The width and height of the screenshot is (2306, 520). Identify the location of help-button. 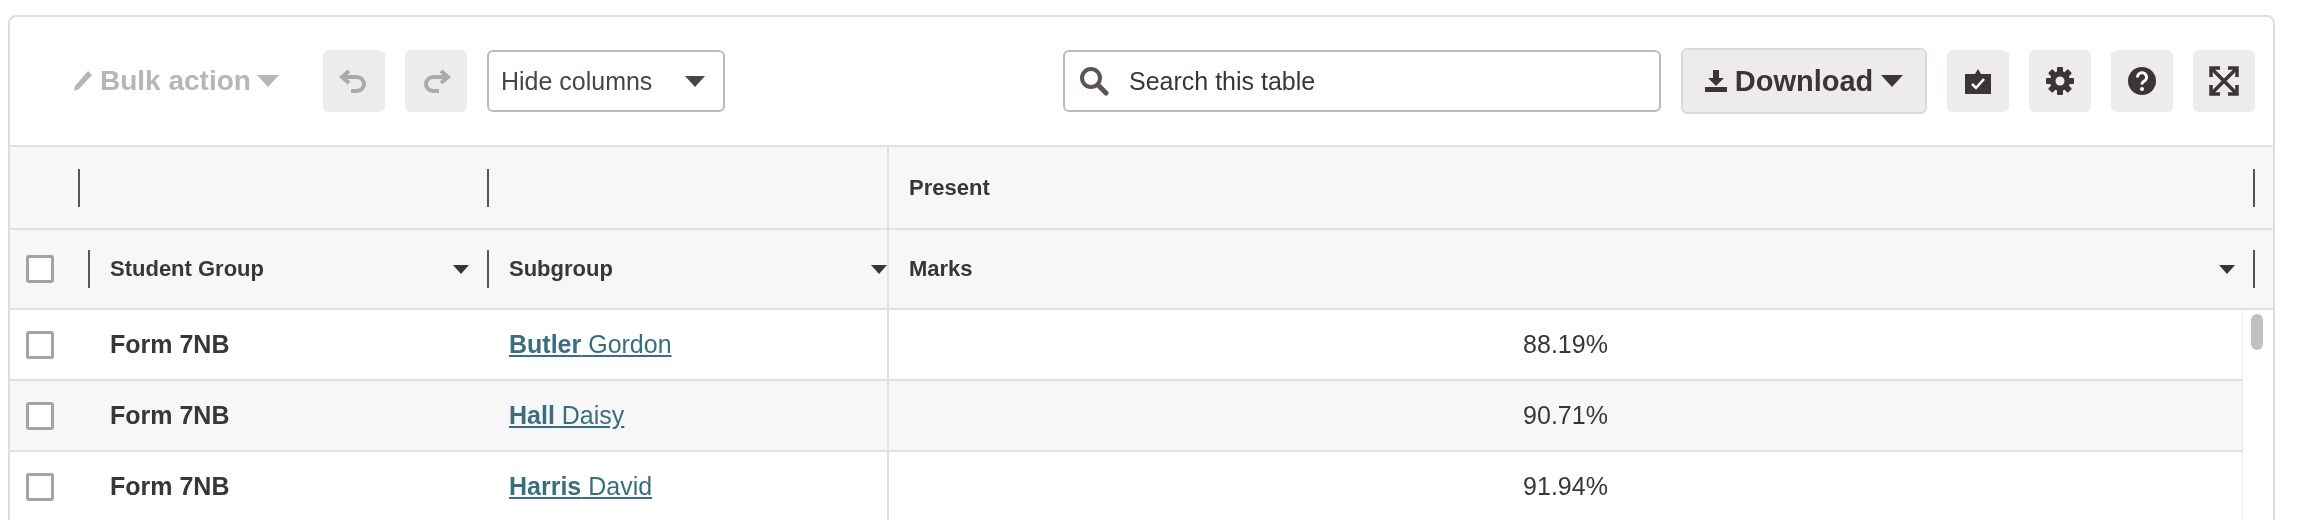
(2142, 81).